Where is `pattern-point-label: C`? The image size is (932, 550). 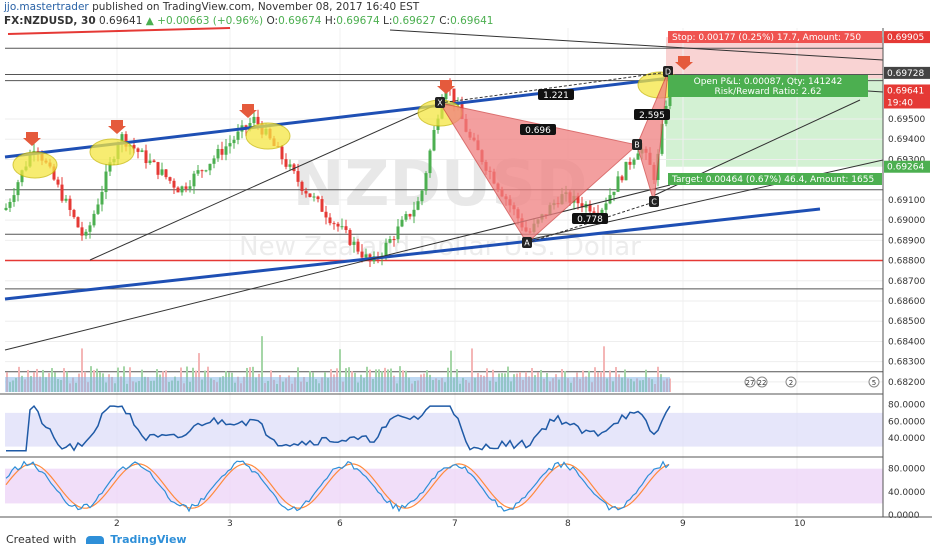 pattern-point-label: C is located at coordinates (654, 202).